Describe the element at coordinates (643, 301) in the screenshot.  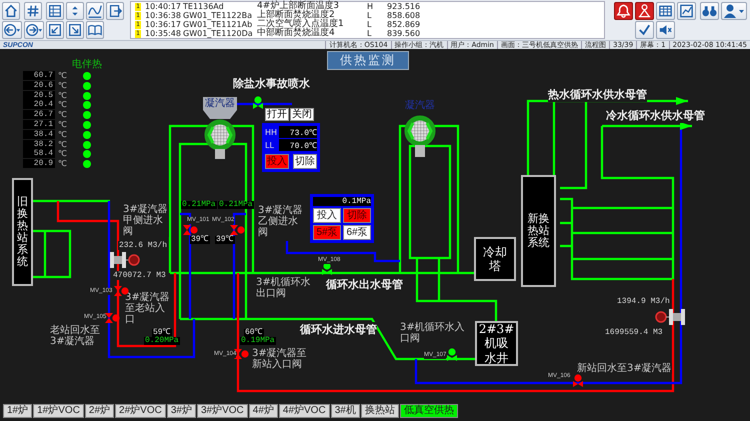
I see `flow-reading: 1394.9 M3/h` at that location.